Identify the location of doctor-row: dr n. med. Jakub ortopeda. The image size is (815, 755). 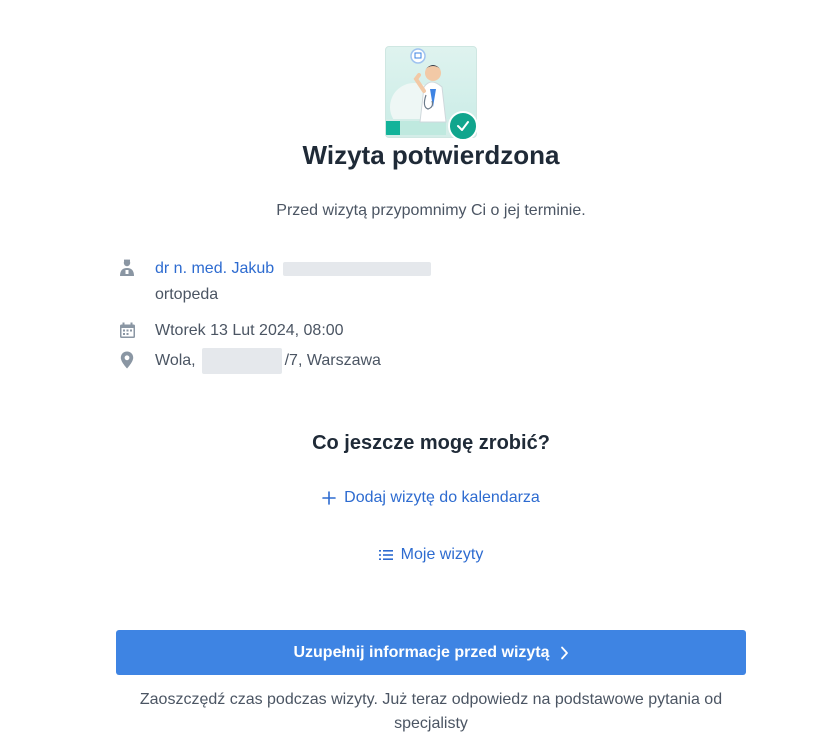
(274, 282).